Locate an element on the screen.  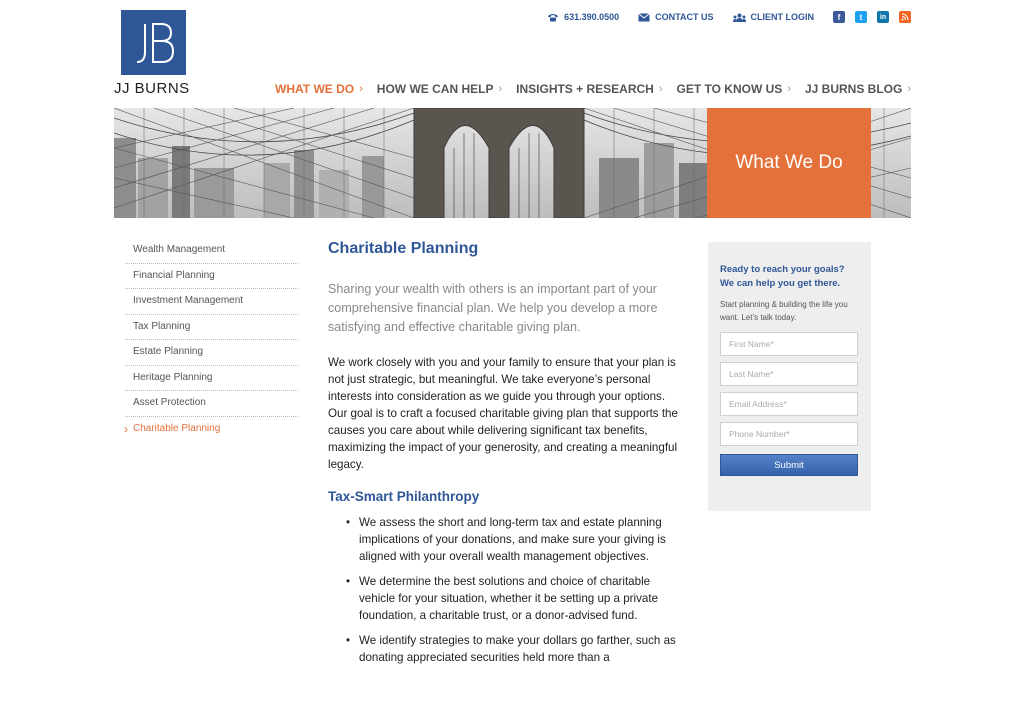
last-name-field: Last Name* is located at coordinates (789, 374).